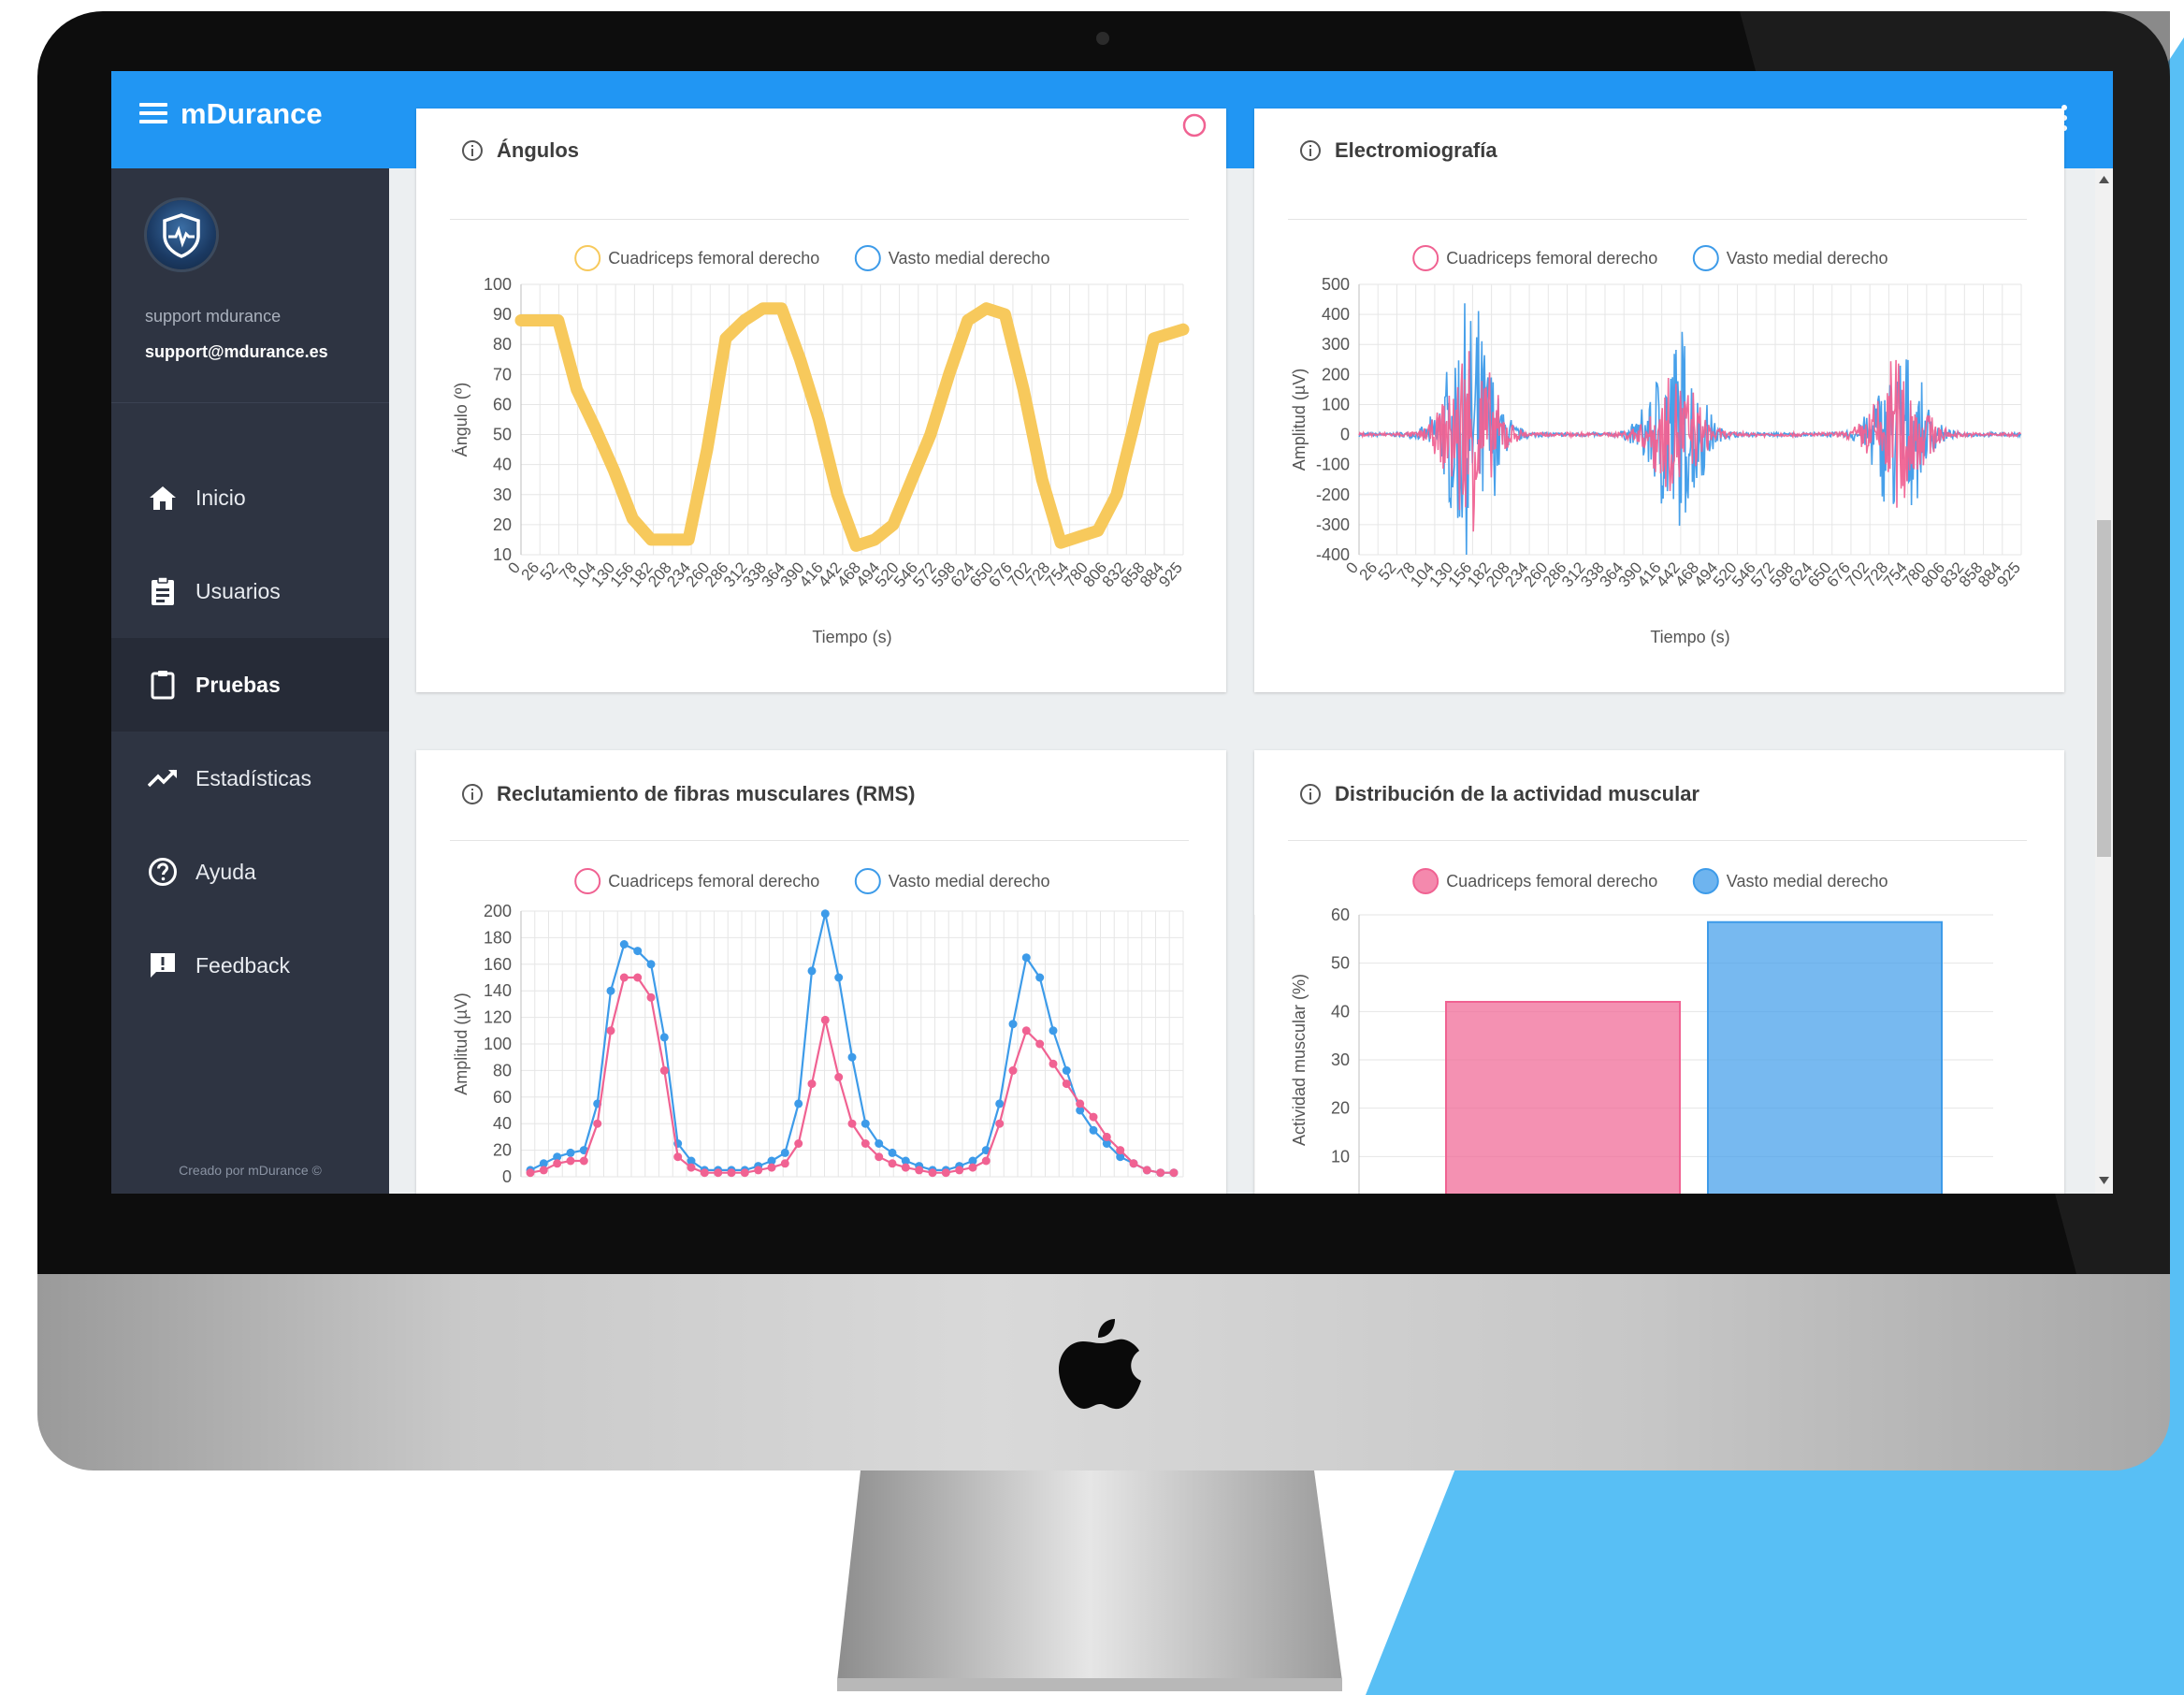  What do you see at coordinates (2104, 688) in the screenshot?
I see `scrollbar-thumb` at bounding box center [2104, 688].